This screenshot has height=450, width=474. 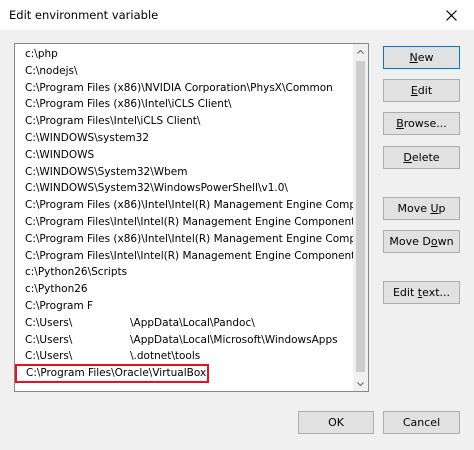 I want to click on delete-button: Delete, so click(x=421, y=157).